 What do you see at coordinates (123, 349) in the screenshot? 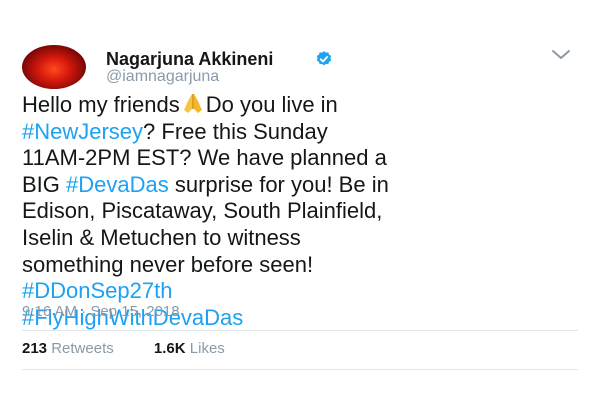
I see `tweet-stats: 213 Retweets 1.6K Likes` at bounding box center [123, 349].